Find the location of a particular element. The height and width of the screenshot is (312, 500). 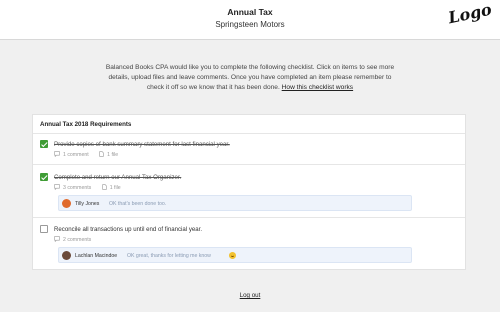

page-title: Annual Tax is located at coordinates (250, 12).